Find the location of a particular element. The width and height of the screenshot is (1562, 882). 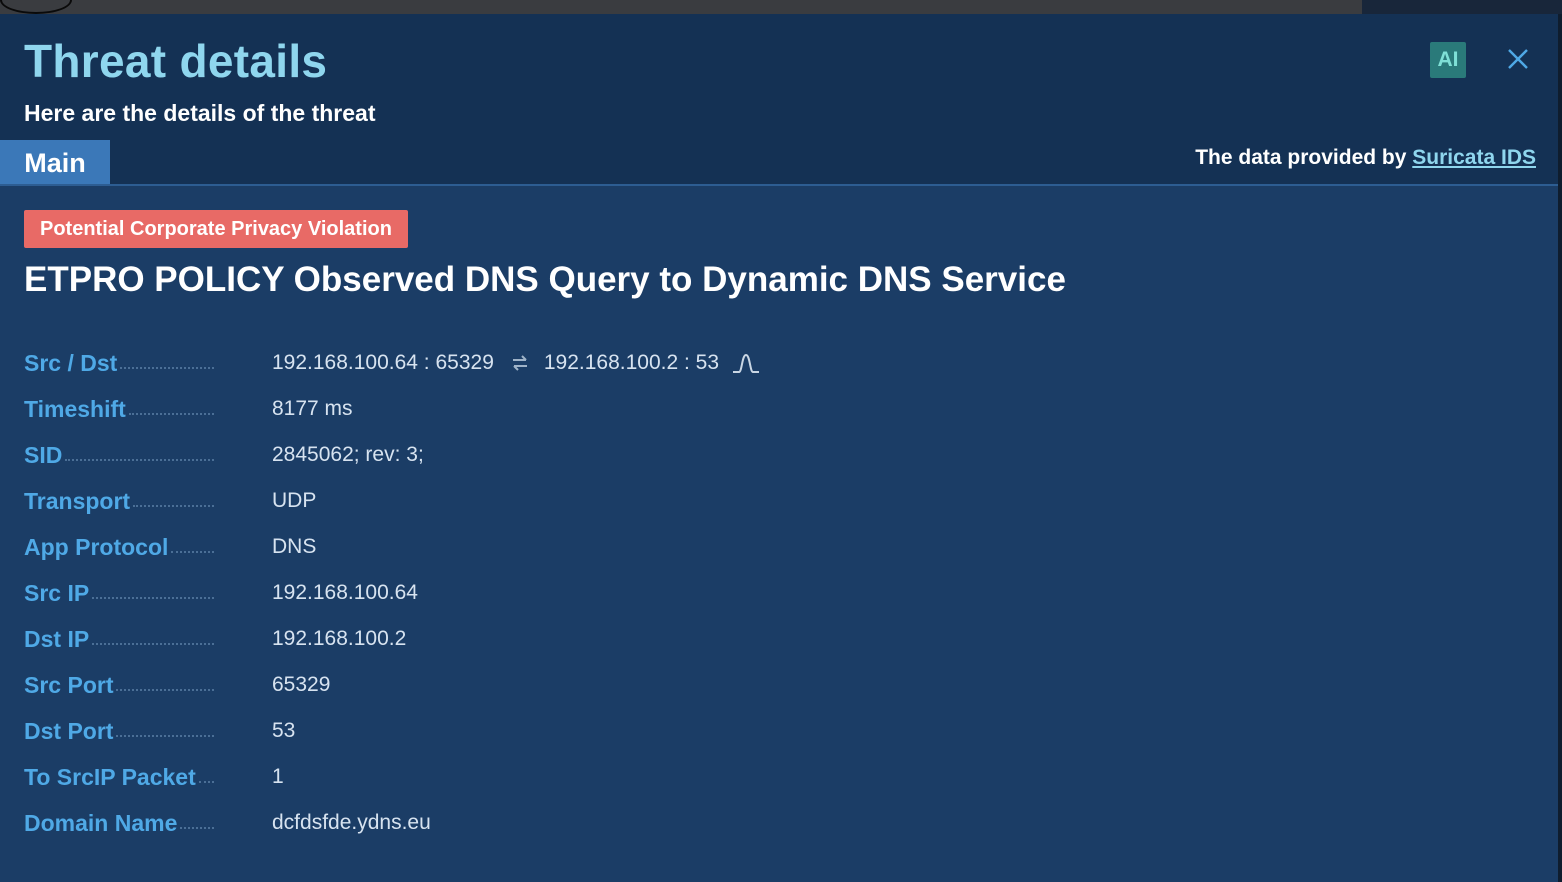

signal-pulse-icon is located at coordinates (746, 363).